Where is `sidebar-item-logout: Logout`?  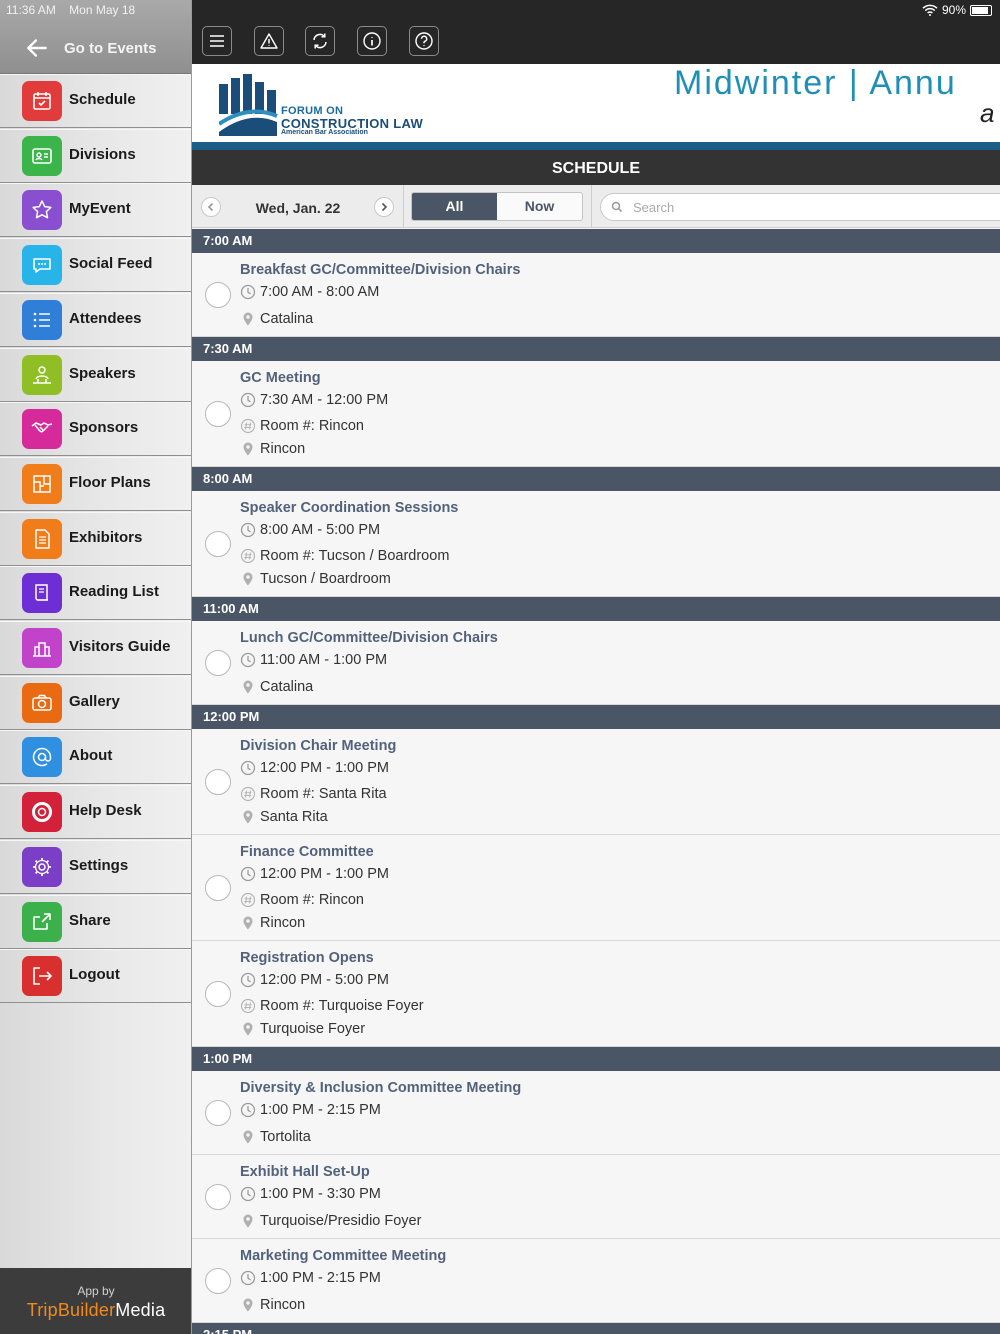
sidebar-item-logout: Logout is located at coordinates (95, 976).